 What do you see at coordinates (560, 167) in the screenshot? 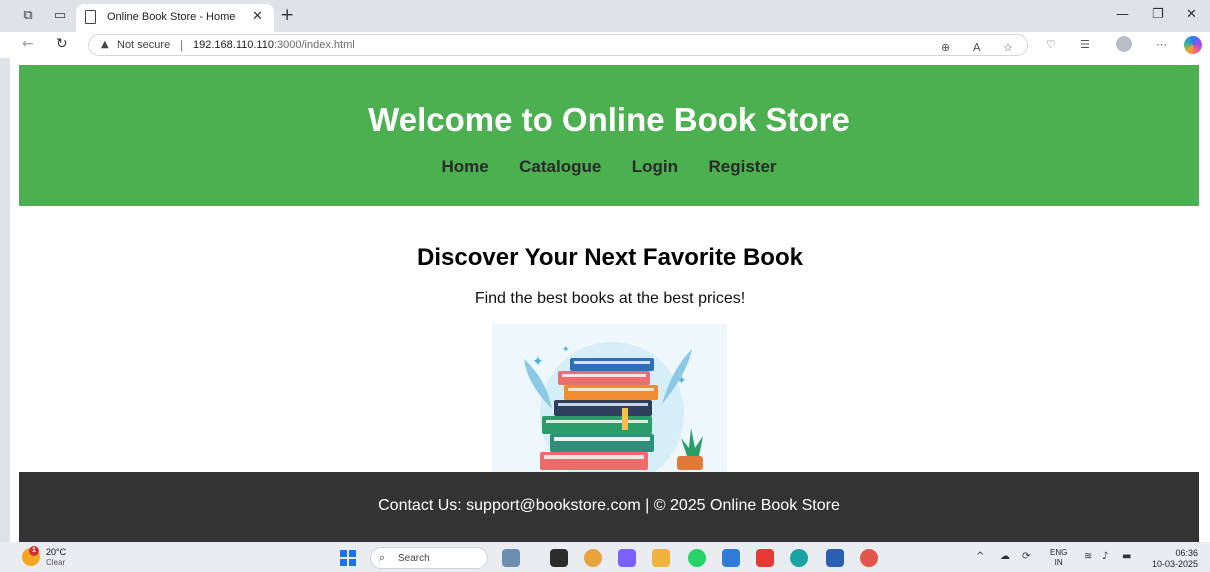
I see `nav-catalogue-link: Catalogue` at bounding box center [560, 167].